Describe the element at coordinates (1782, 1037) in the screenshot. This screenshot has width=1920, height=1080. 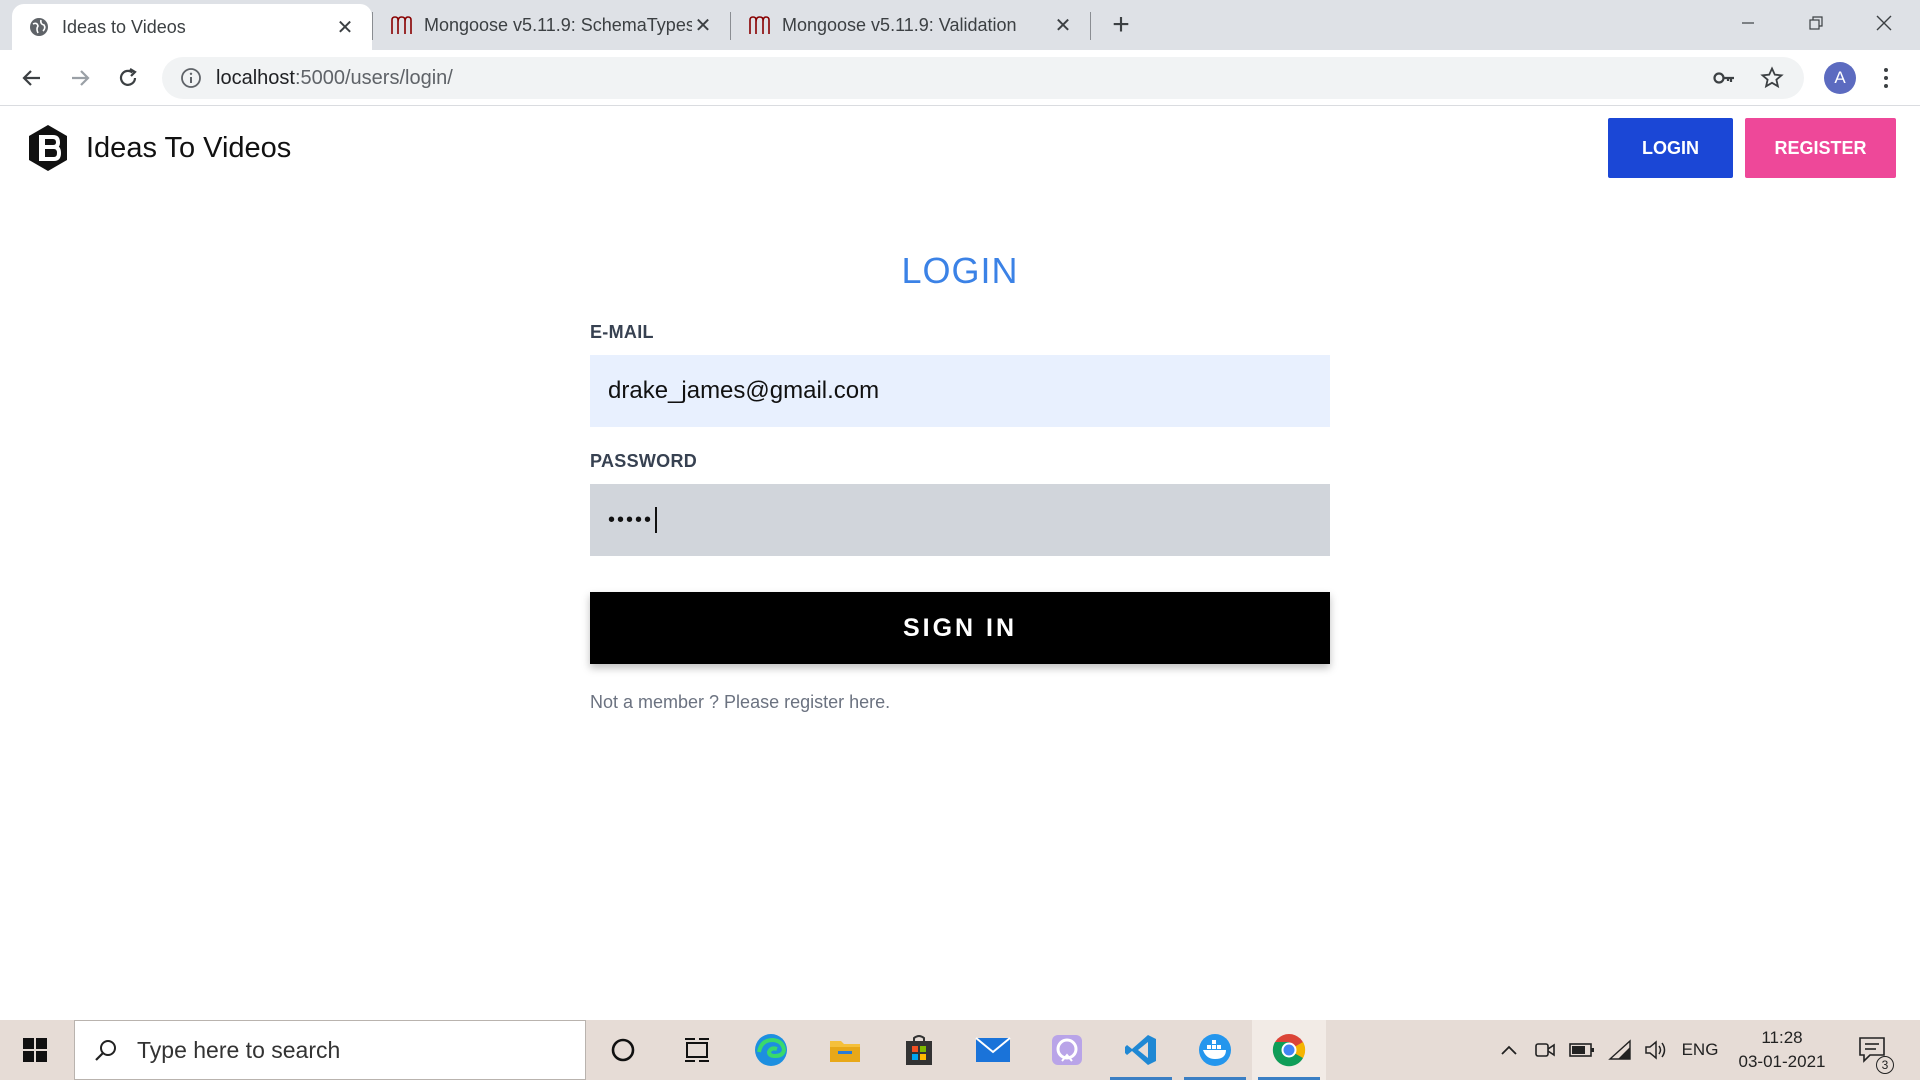
I see `clock-time: 11:28` at that location.